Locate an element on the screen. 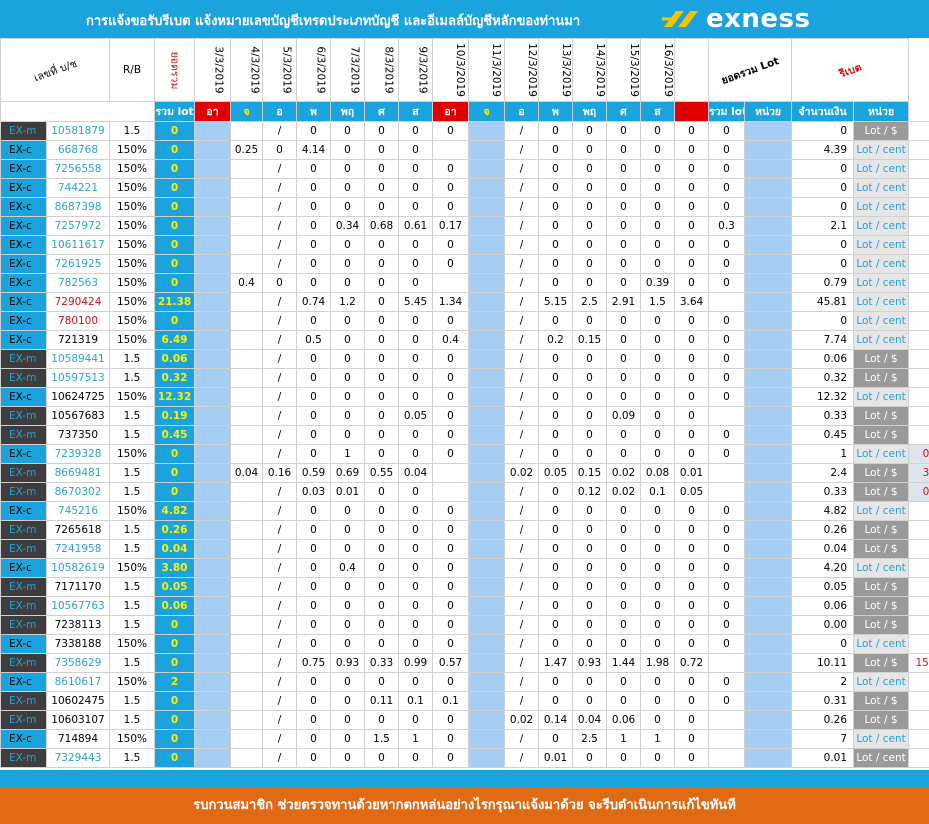  sum-lot-cell: 2 is located at coordinates (823, 682).